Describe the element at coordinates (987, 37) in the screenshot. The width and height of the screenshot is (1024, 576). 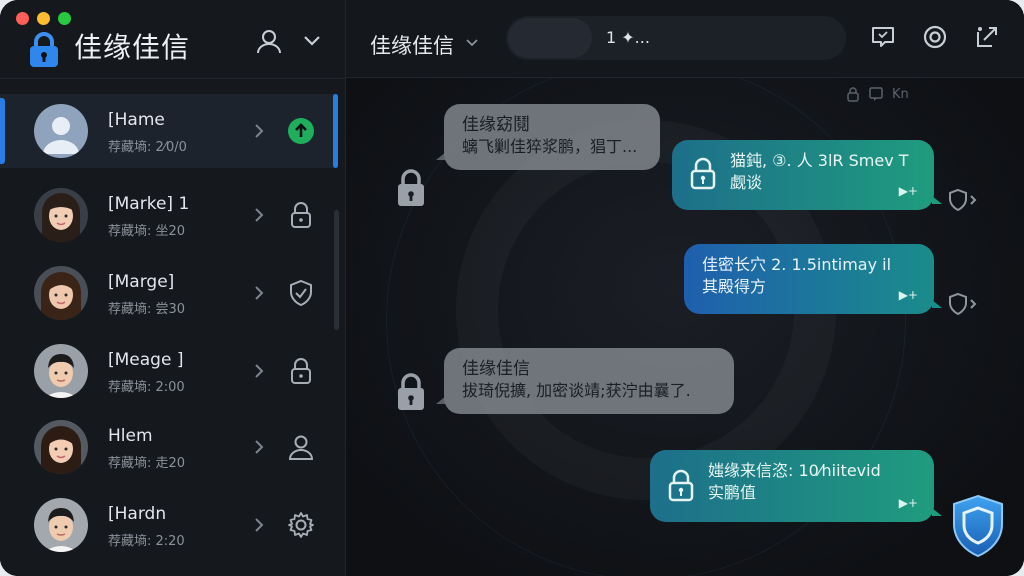
I see `share-icon` at that location.